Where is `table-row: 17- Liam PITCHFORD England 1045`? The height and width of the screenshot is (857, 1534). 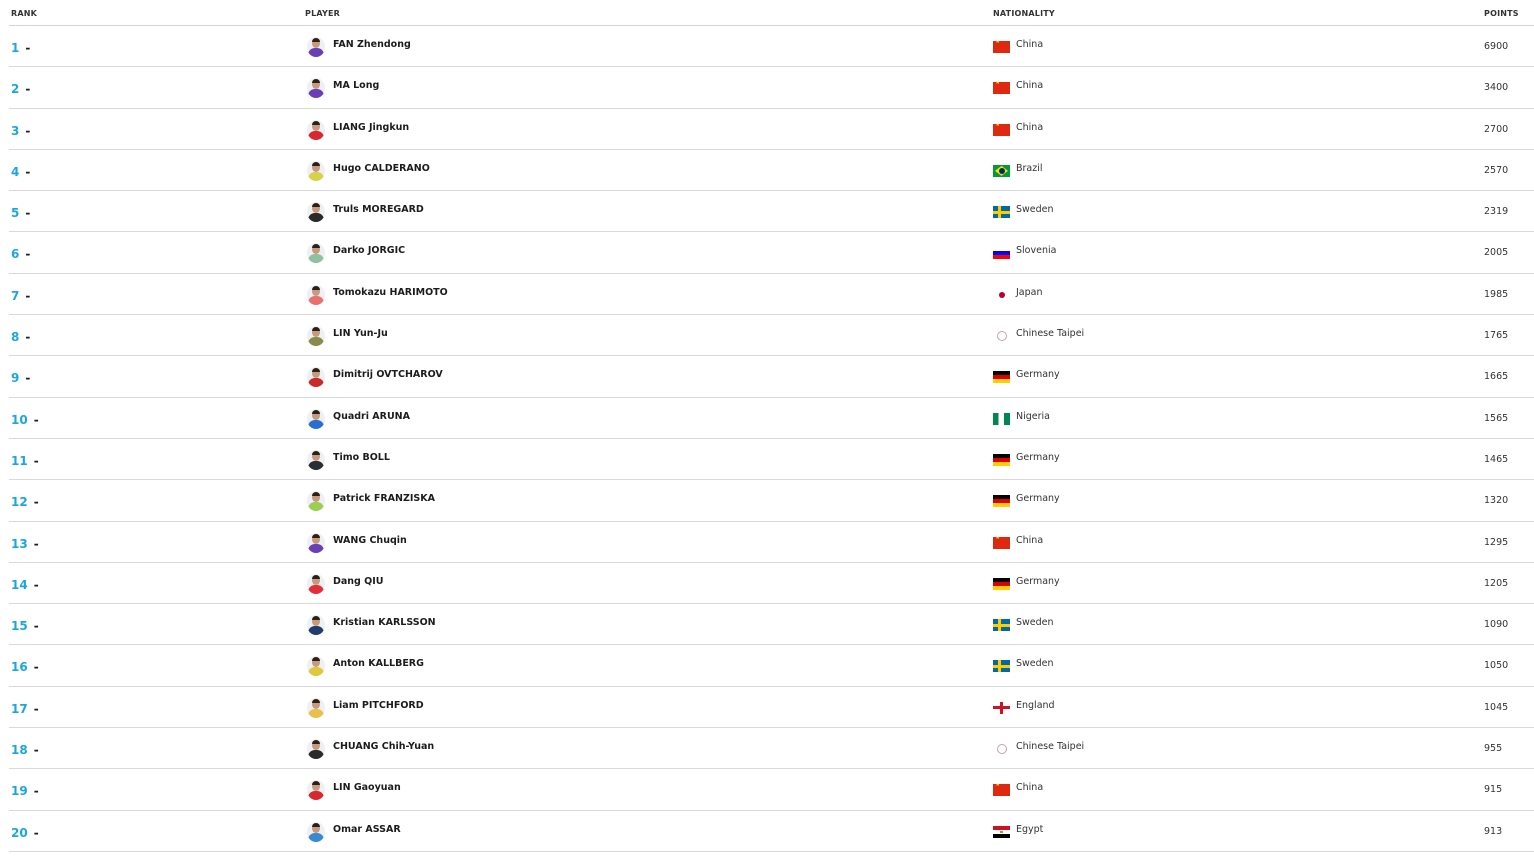
table-row: 17- Liam PITCHFORD England 1045 is located at coordinates (771, 708).